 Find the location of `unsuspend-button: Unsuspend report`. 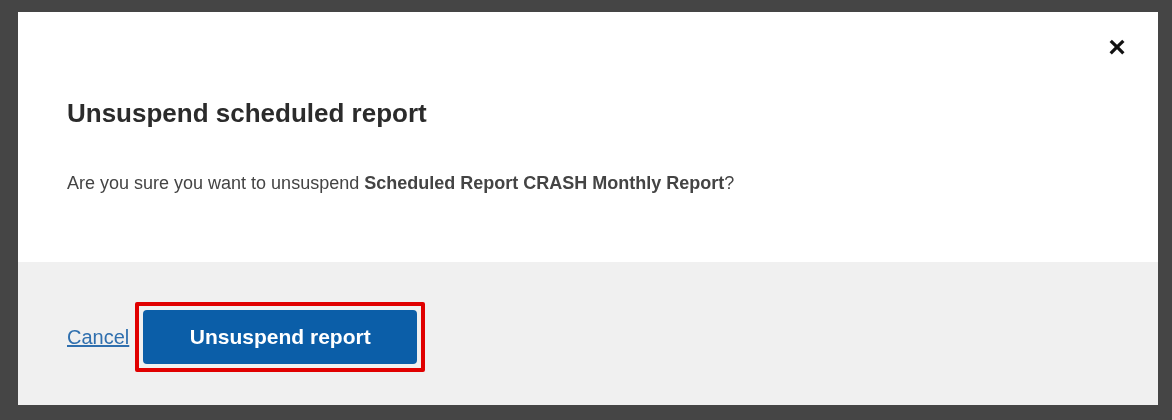

unsuspend-button: Unsuspend report is located at coordinates (280, 336).